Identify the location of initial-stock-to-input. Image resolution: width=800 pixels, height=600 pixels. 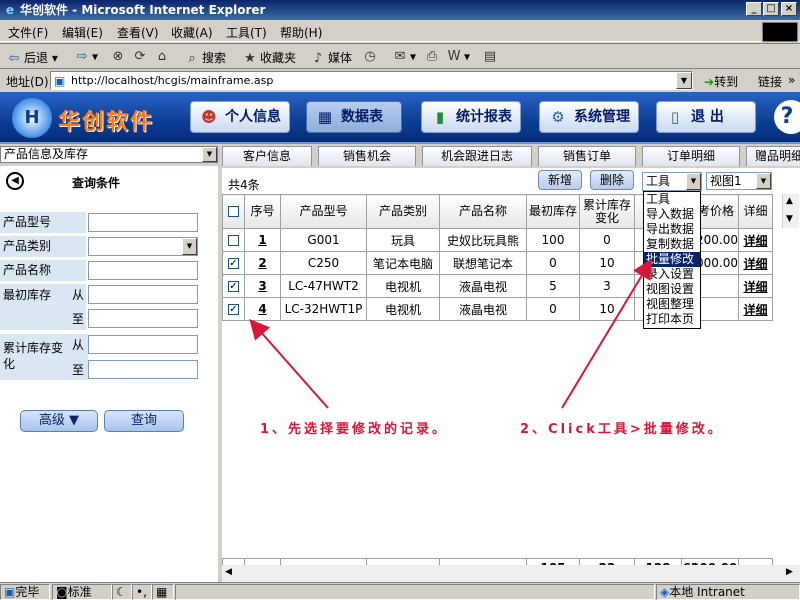
(143, 318).